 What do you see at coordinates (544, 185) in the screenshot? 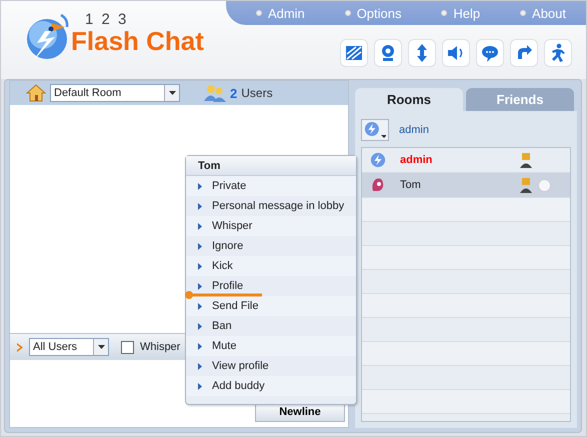
I see `face-status-icon` at bounding box center [544, 185].